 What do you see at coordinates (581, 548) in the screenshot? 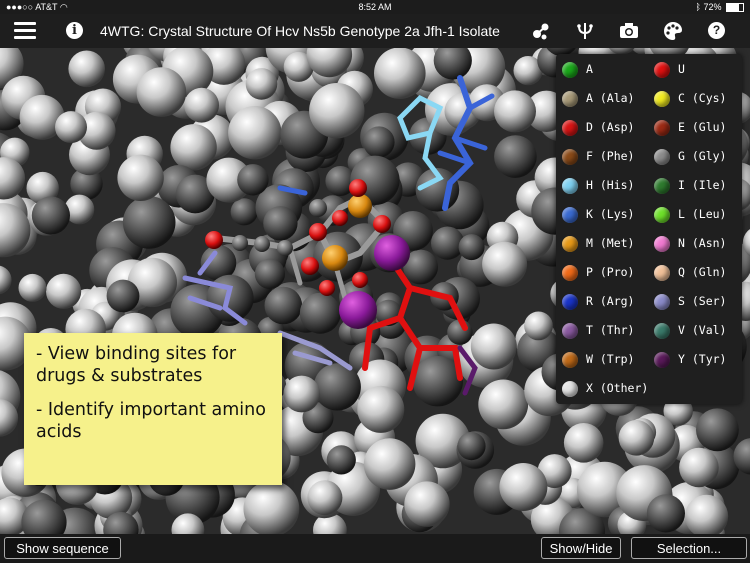
I see `show-hide-button: Show/Hide` at bounding box center [581, 548].